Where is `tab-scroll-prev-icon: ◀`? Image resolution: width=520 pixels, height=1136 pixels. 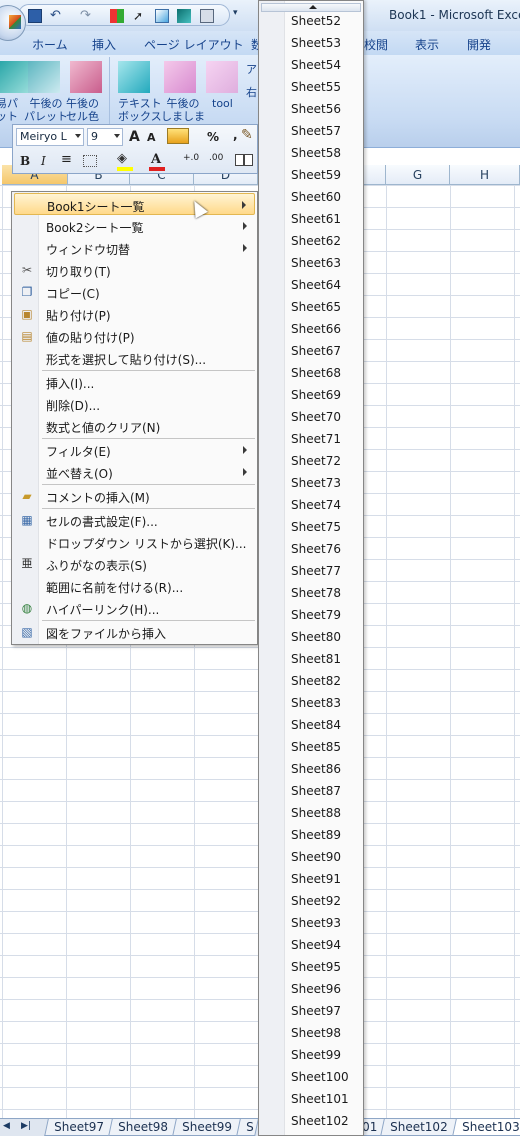 tab-scroll-prev-icon: ◀ is located at coordinates (6, 1126).